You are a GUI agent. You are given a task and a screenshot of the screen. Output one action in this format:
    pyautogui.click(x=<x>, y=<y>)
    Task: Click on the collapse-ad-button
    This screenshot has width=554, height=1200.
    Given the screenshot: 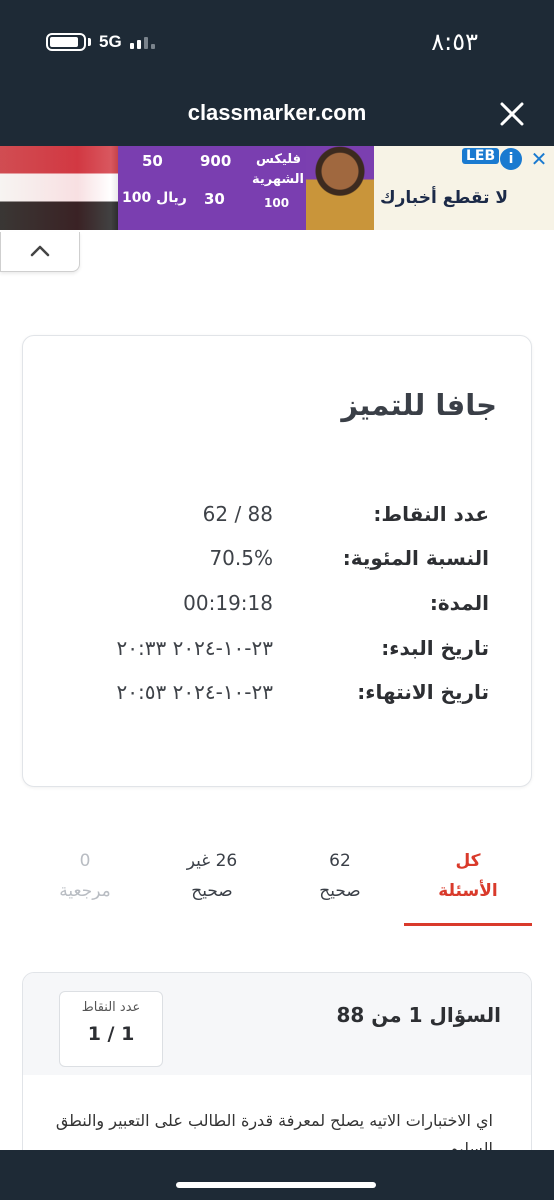 What is the action you would take?
    pyautogui.click(x=40, y=252)
    